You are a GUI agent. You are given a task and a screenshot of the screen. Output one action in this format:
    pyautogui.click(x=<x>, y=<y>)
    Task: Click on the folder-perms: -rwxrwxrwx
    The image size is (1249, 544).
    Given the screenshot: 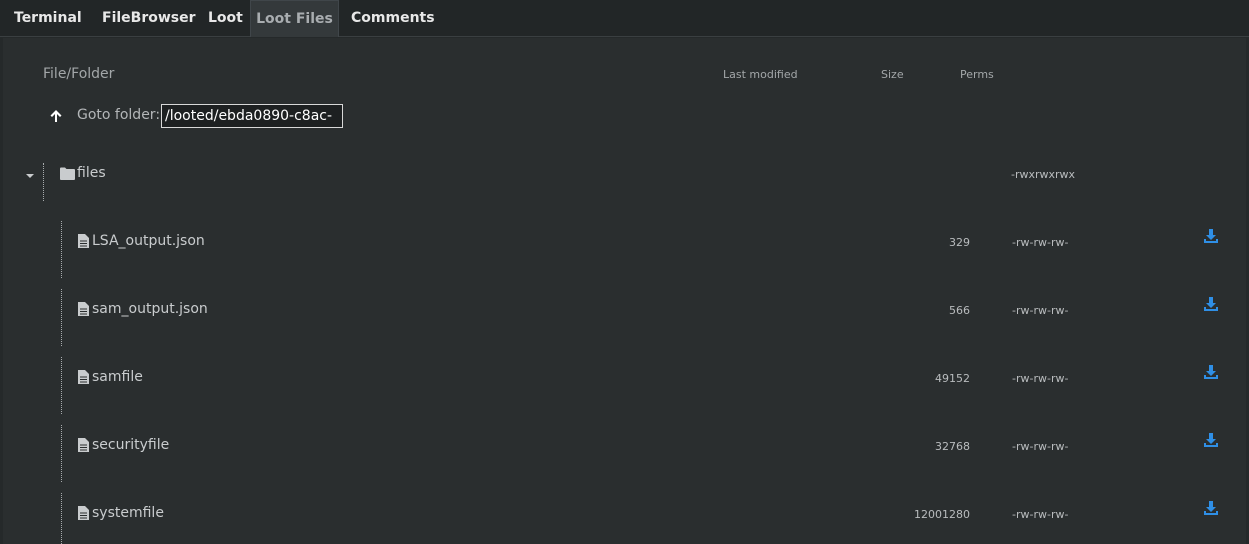 What is the action you would take?
    pyautogui.click(x=1043, y=174)
    